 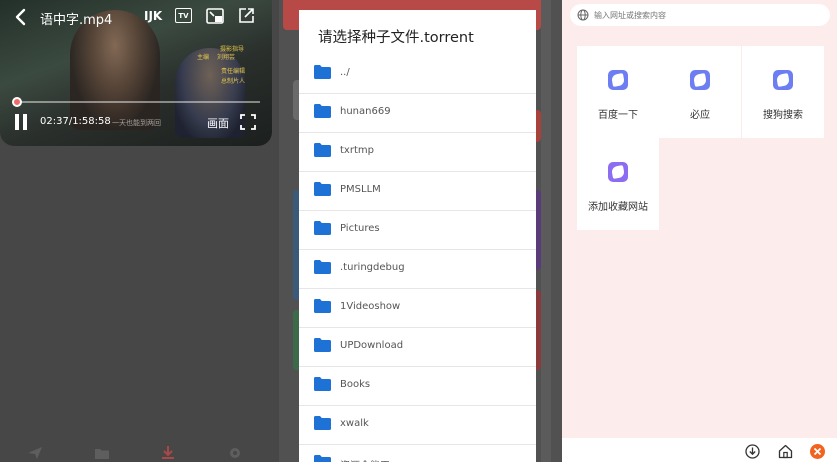 What do you see at coordinates (417, 191) in the screenshot?
I see `folder-row: PMSLLM` at bounding box center [417, 191].